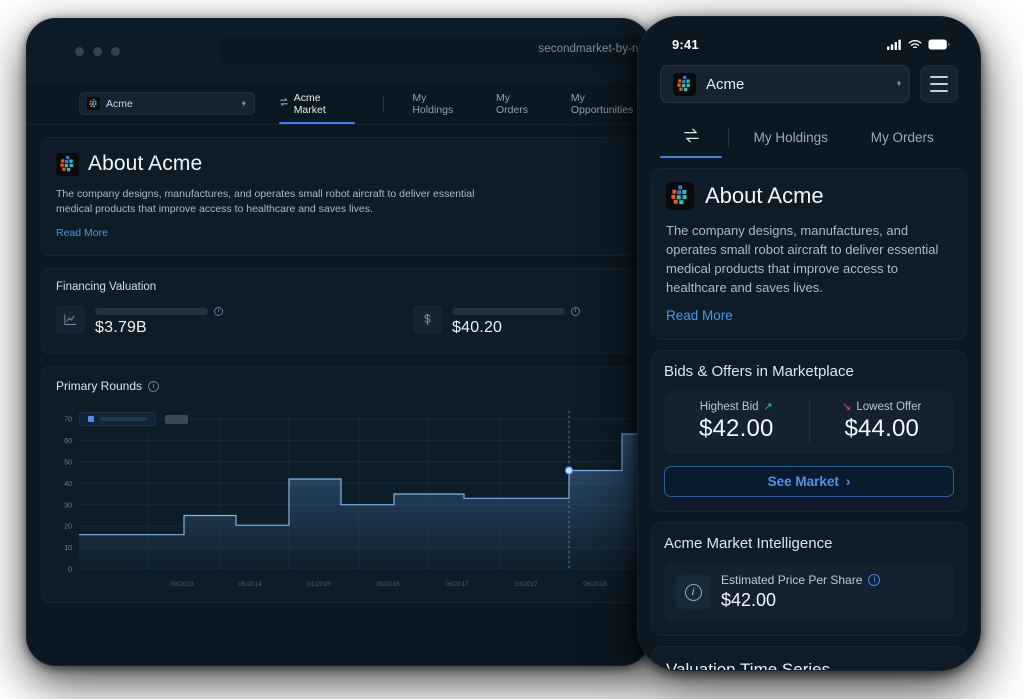 Image resolution: width=1023 pixels, height=699 pixels. Describe the element at coordinates (477, 327) in the screenshot. I see `metric-value: $40.20` at that location.